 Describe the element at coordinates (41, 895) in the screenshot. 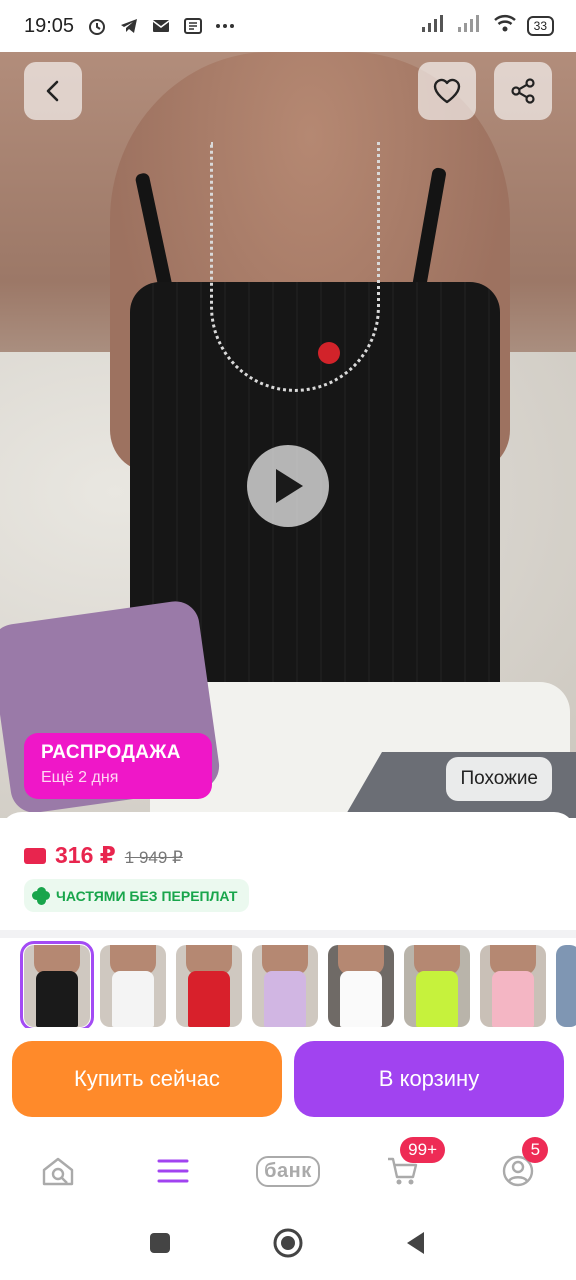

I see `clover-icon` at that location.